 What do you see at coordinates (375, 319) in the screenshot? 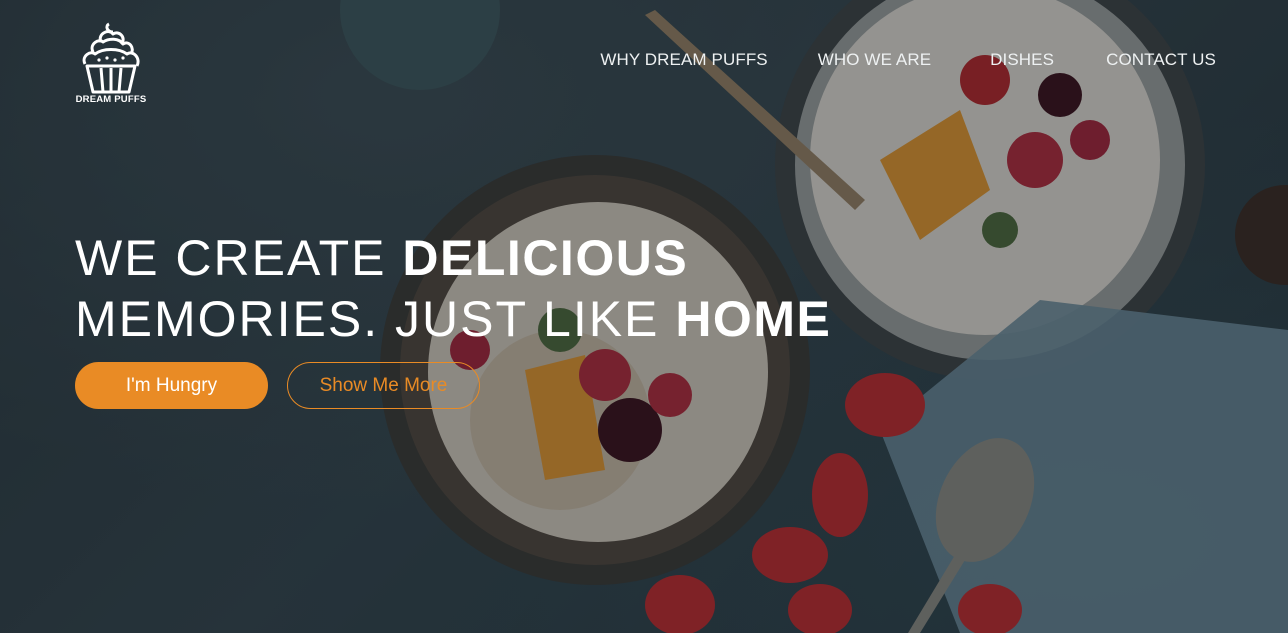
I see `headline-line2-light: MEMORIES. JUST LIKE` at bounding box center [375, 319].